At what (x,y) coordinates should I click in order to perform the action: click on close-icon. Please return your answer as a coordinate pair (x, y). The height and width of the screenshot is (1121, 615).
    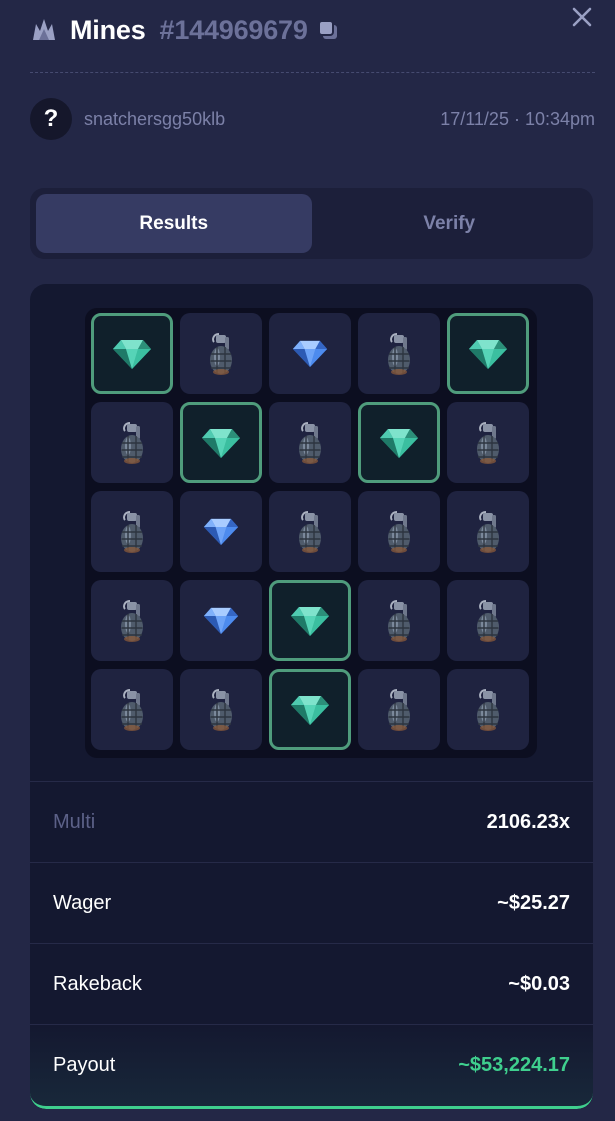
    Looking at the image, I should click on (582, 17).